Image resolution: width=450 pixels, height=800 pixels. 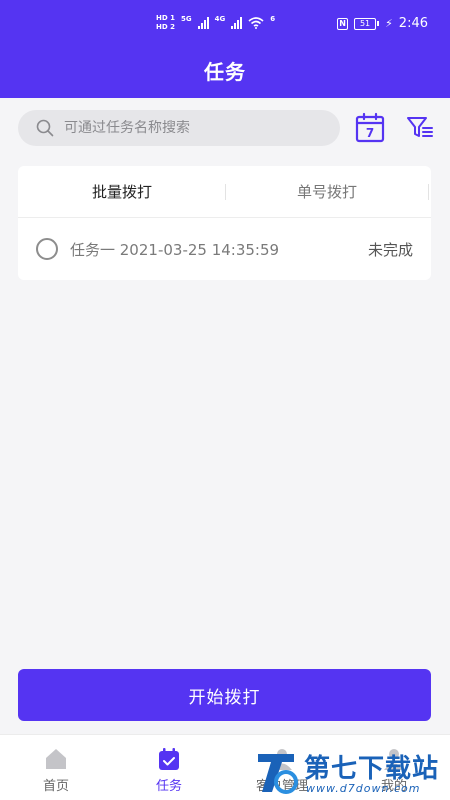 I want to click on page-title: 任务, so click(x=225, y=72).